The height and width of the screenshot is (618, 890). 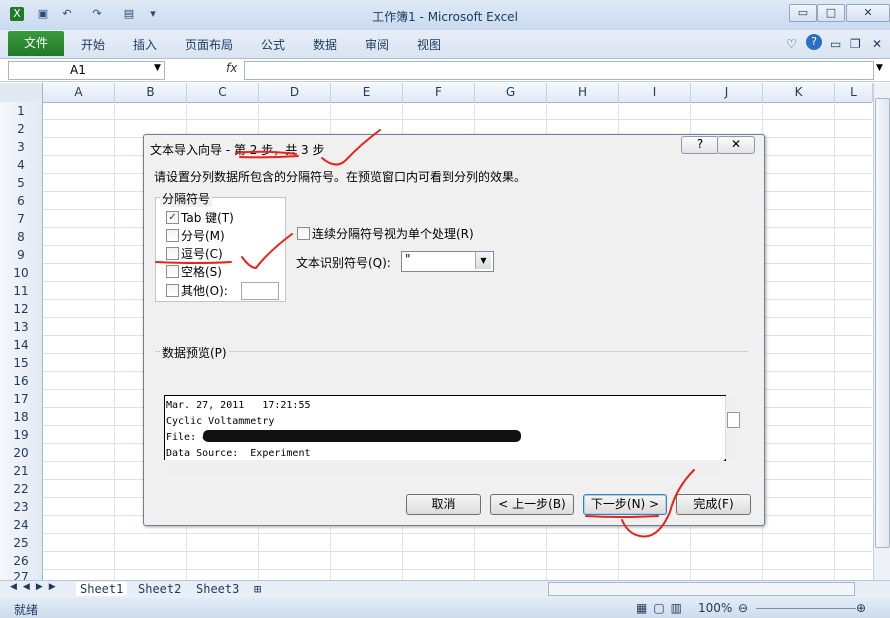 I want to click on row-header: 15, so click(x=21, y=363).